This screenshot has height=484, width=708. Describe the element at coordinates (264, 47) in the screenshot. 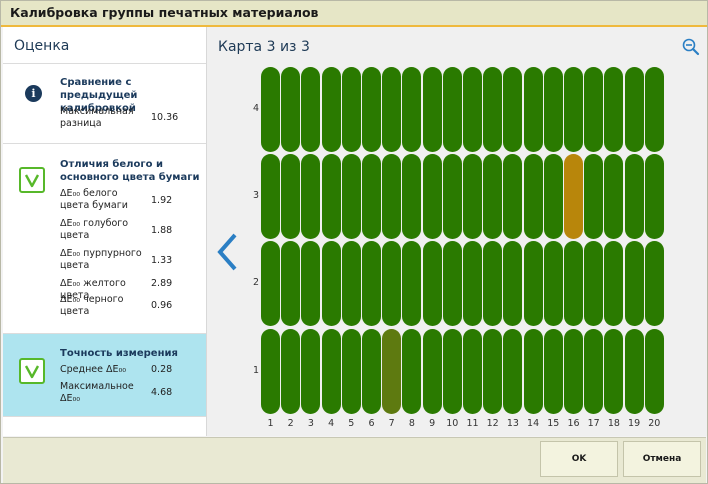

I see `card-title: Карта 3 из 3` at that location.